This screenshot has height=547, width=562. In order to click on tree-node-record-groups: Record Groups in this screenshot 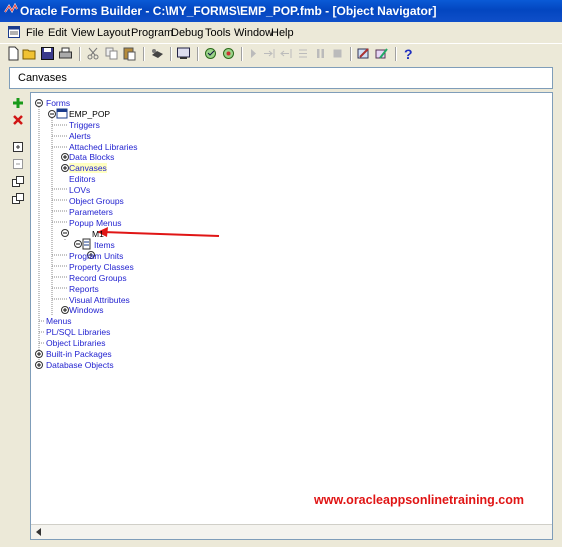, I will do `click(98, 278)`.